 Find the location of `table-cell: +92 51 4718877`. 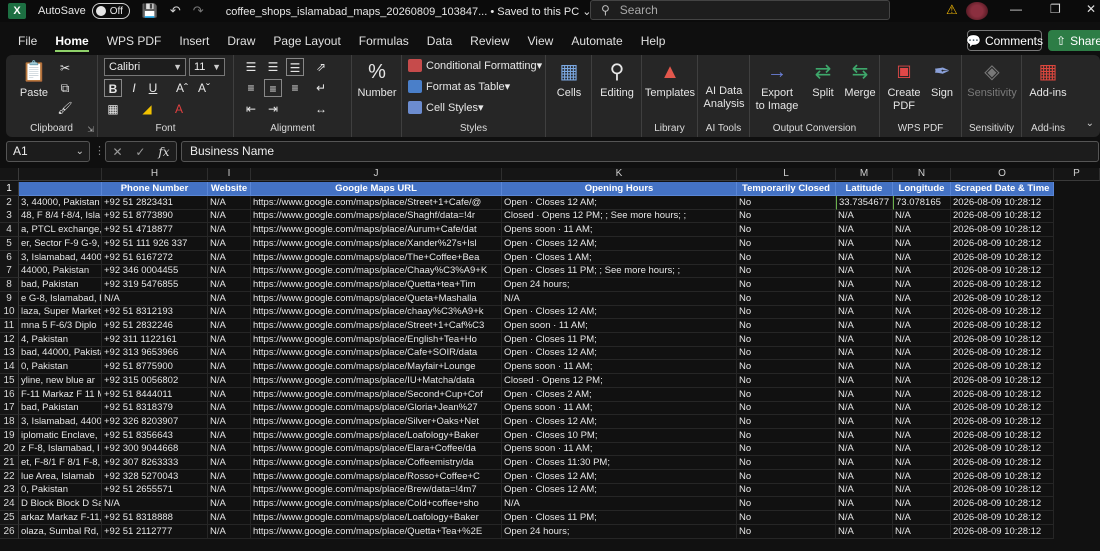

table-cell: +92 51 4718877 is located at coordinates (155, 230).